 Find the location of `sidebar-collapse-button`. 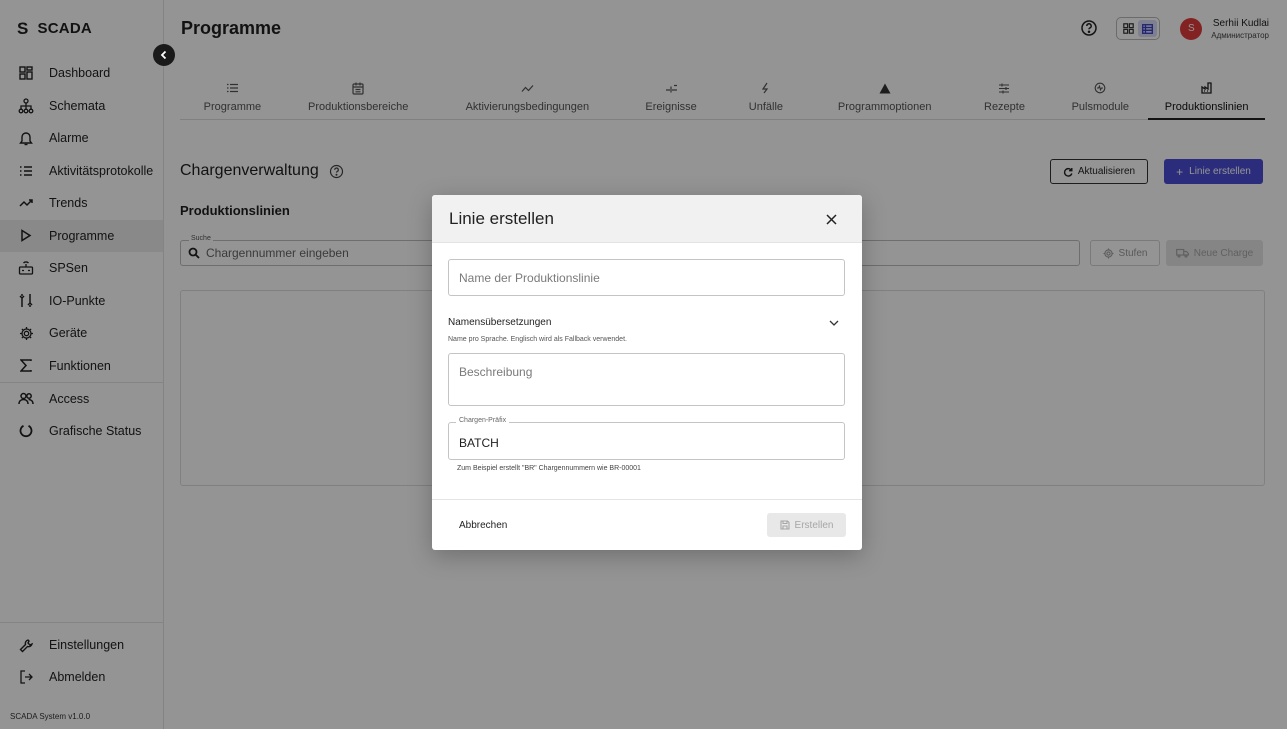

sidebar-collapse-button is located at coordinates (164, 55).